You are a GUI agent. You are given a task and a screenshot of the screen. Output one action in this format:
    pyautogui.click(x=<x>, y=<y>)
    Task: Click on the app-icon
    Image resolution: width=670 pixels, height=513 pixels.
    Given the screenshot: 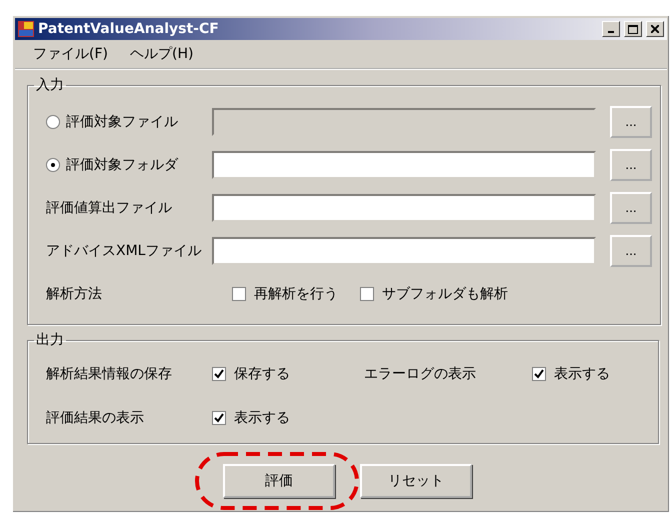 What is the action you would take?
    pyautogui.click(x=26, y=29)
    